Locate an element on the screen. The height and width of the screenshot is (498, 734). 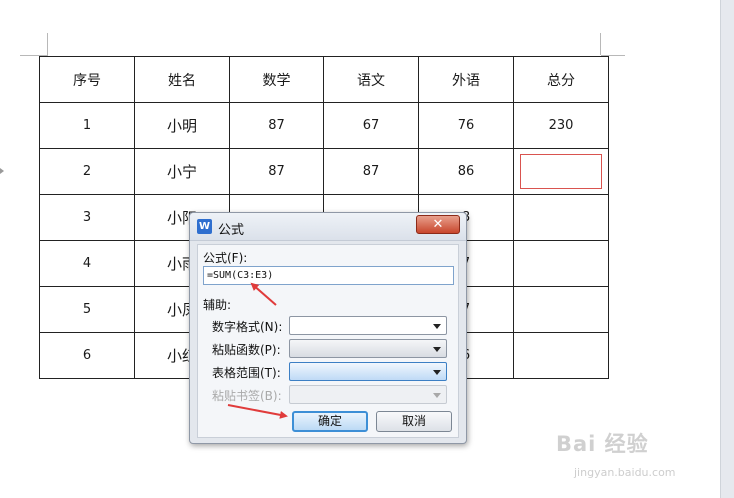
paste-bookmark-select is located at coordinates (368, 394).